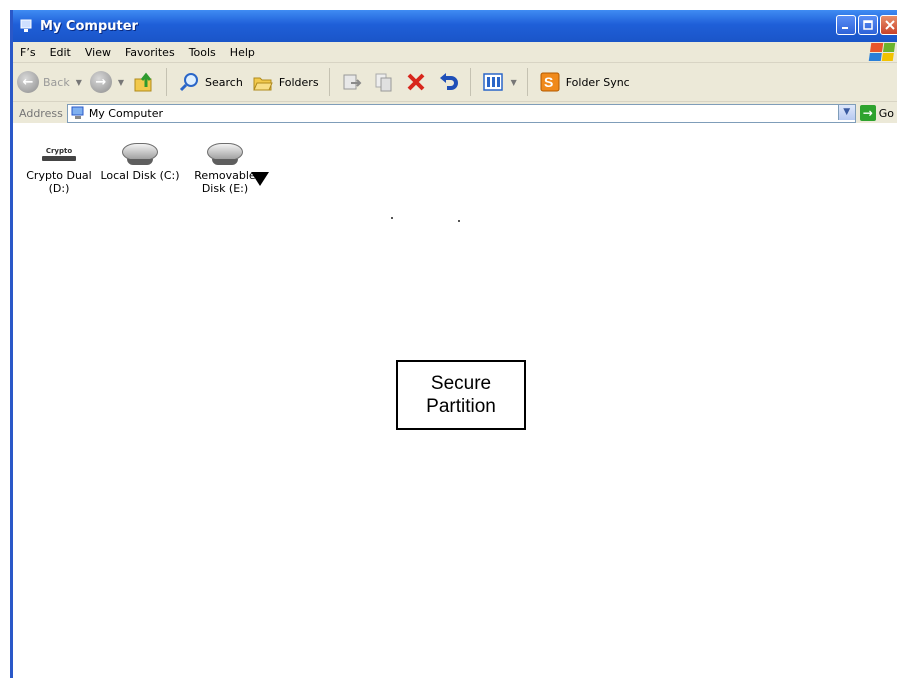 The height and width of the screenshot is (678, 897). I want to click on go-arrow-icon: →, so click(867, 113).